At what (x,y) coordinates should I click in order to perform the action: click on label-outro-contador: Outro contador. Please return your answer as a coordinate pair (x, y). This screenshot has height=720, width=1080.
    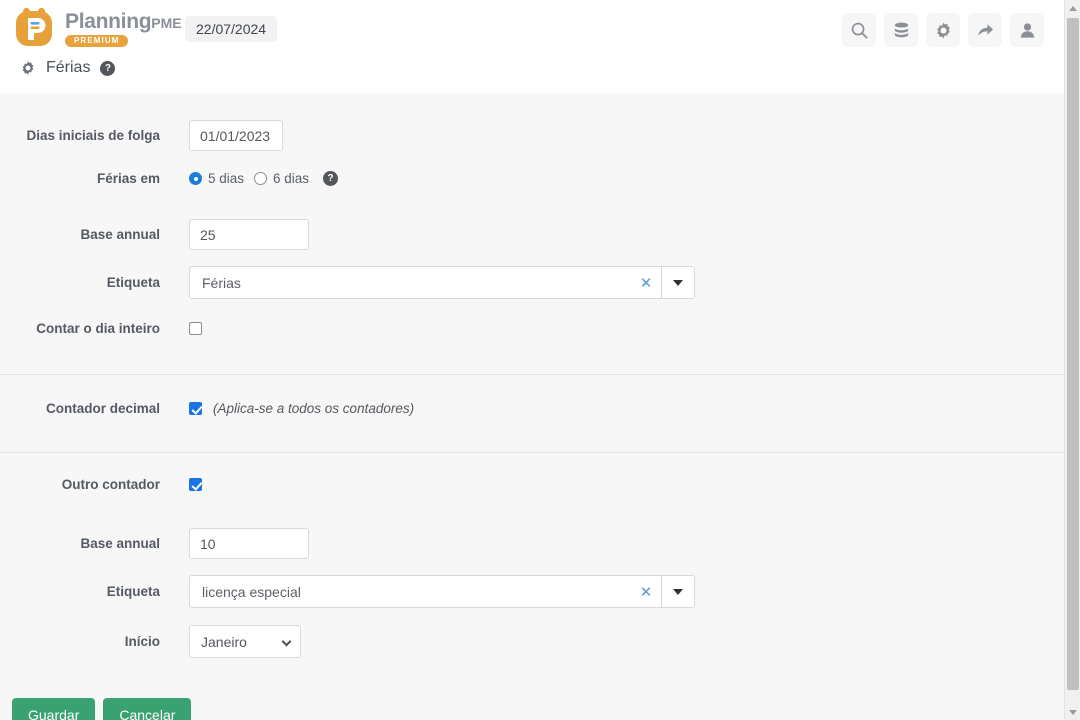
    Looking at the image, I should click on (110, 484).